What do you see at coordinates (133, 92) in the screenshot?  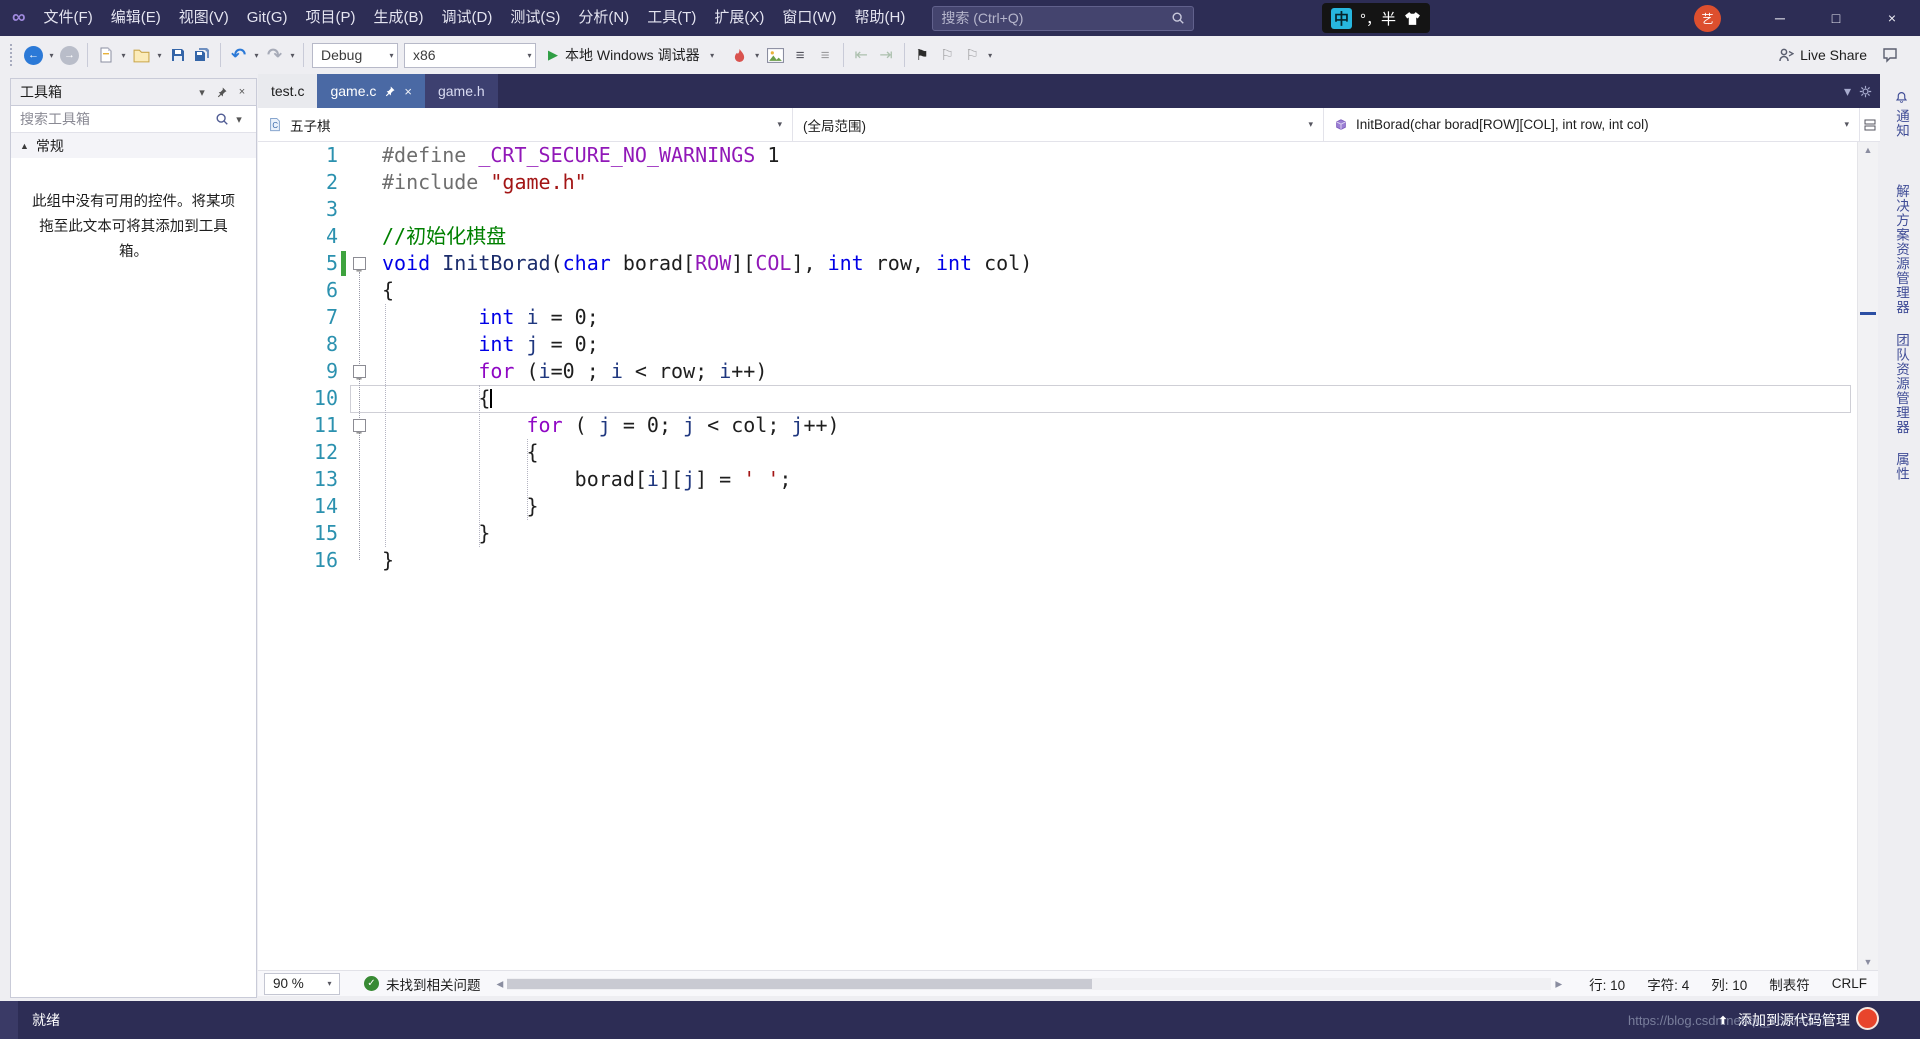 I see `toolbox-header: 工具箱 ▾ ×` at bounding box center [133, 92].